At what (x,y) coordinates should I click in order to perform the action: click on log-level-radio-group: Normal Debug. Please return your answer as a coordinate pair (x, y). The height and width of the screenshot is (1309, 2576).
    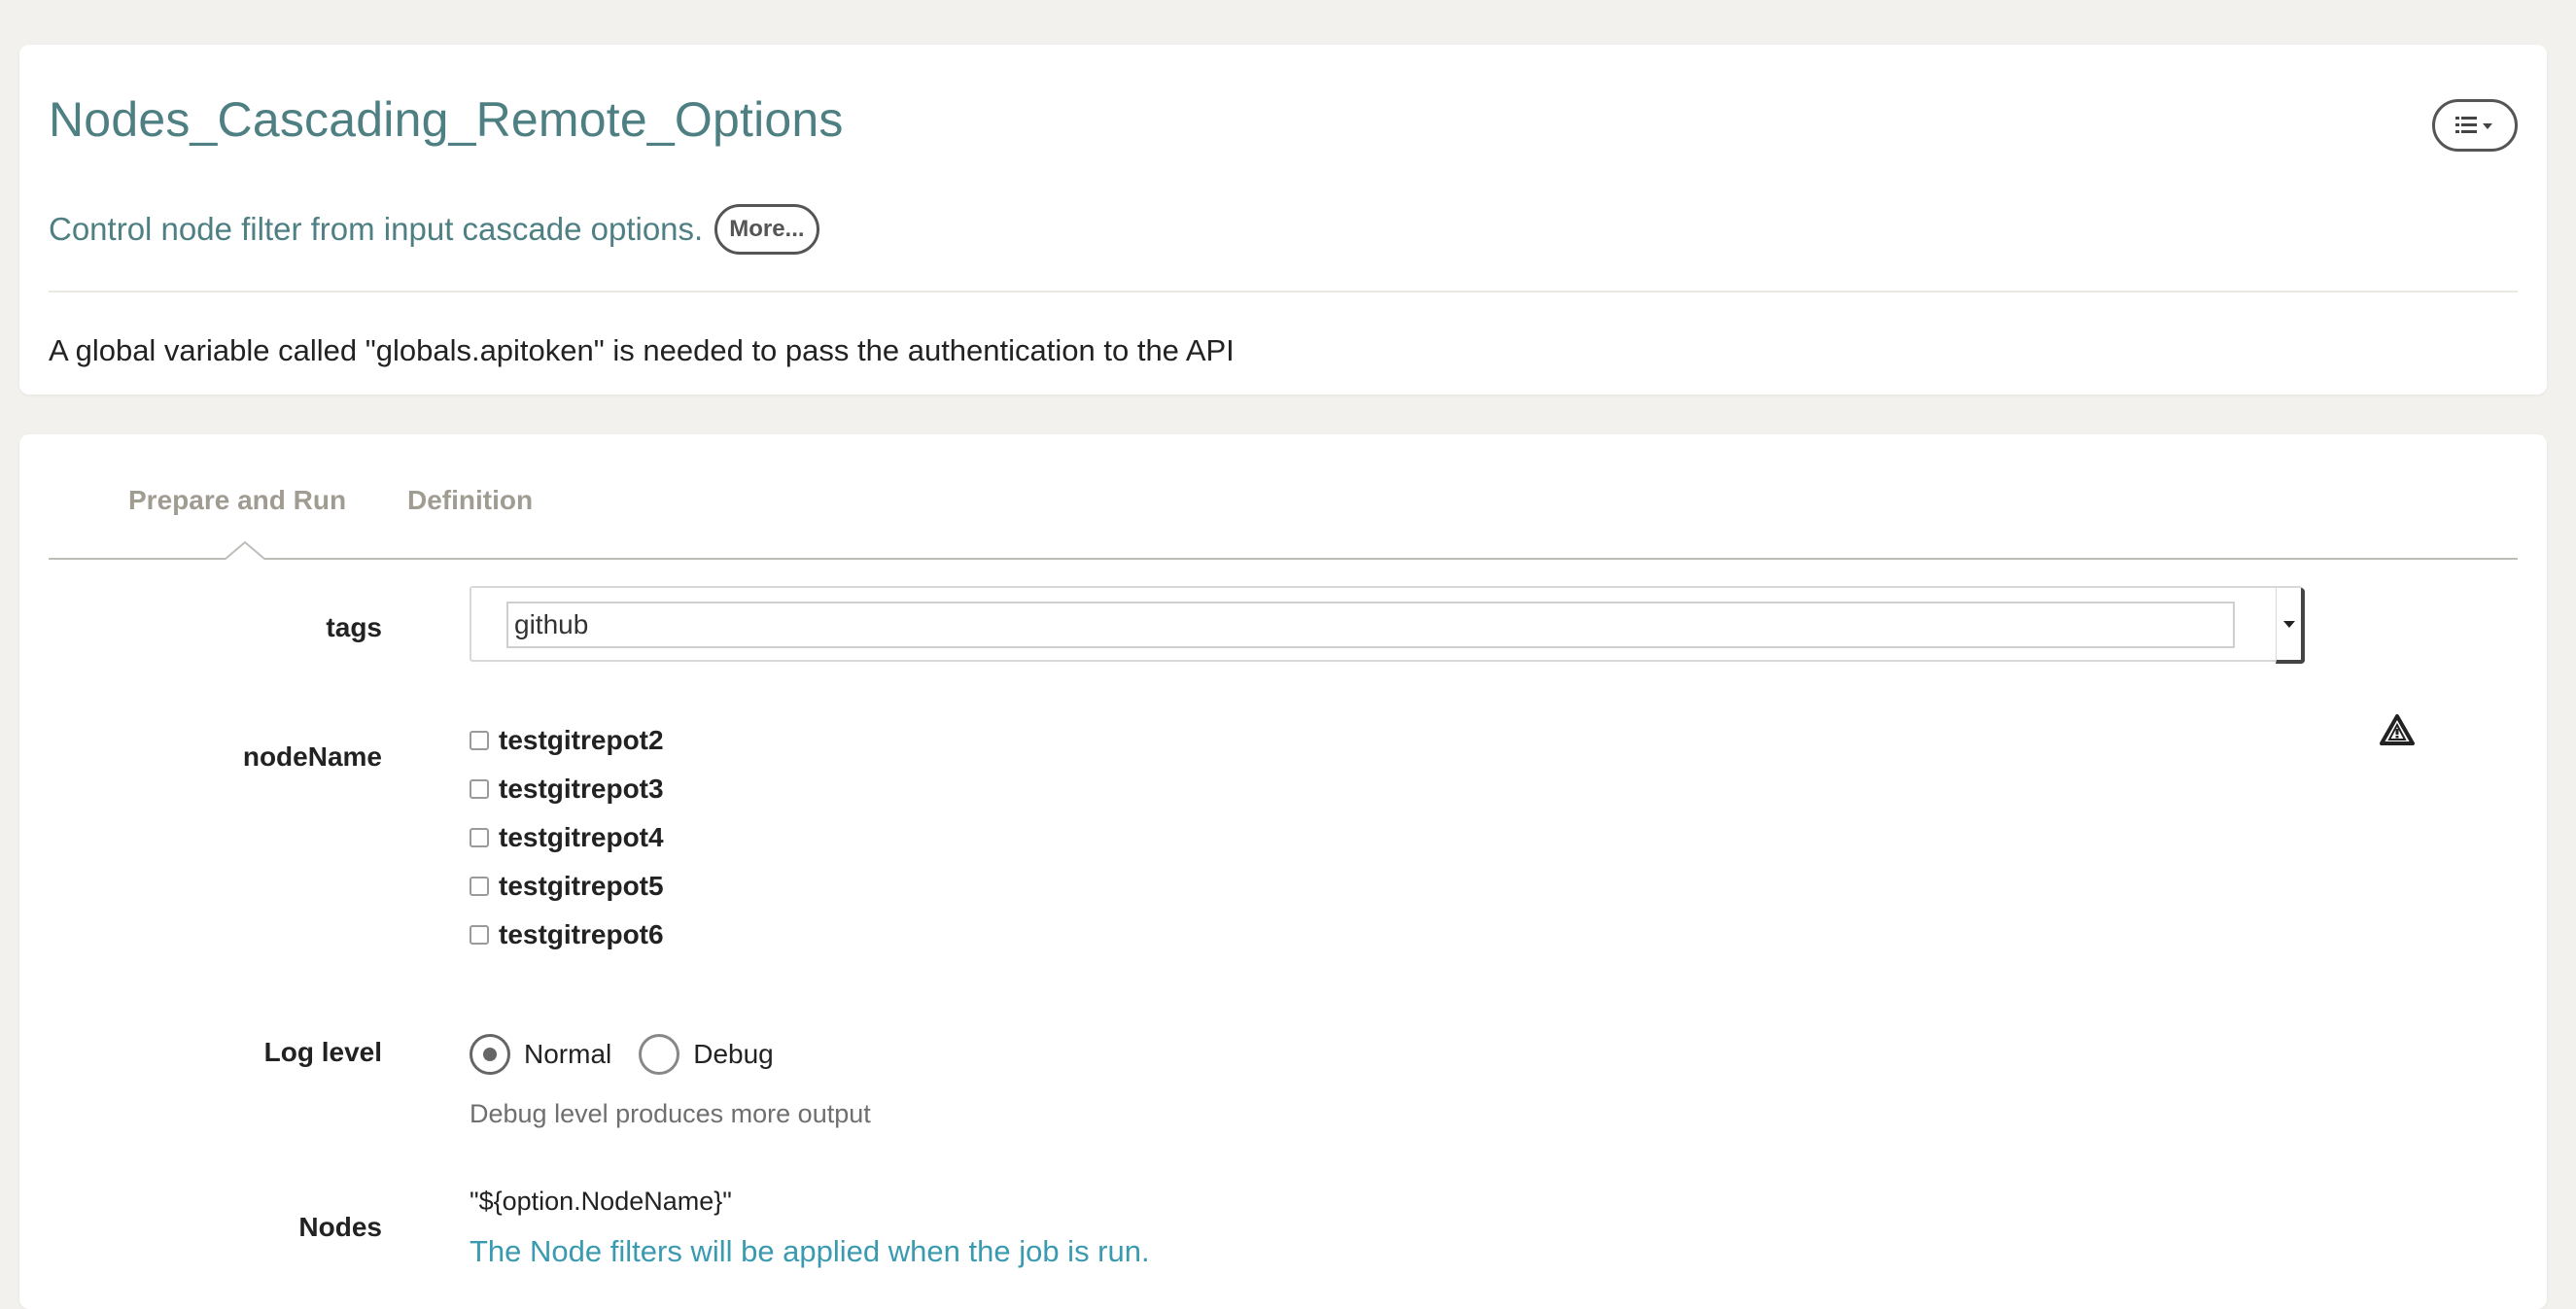
    Looking at the image, I should click on (635, 1054).